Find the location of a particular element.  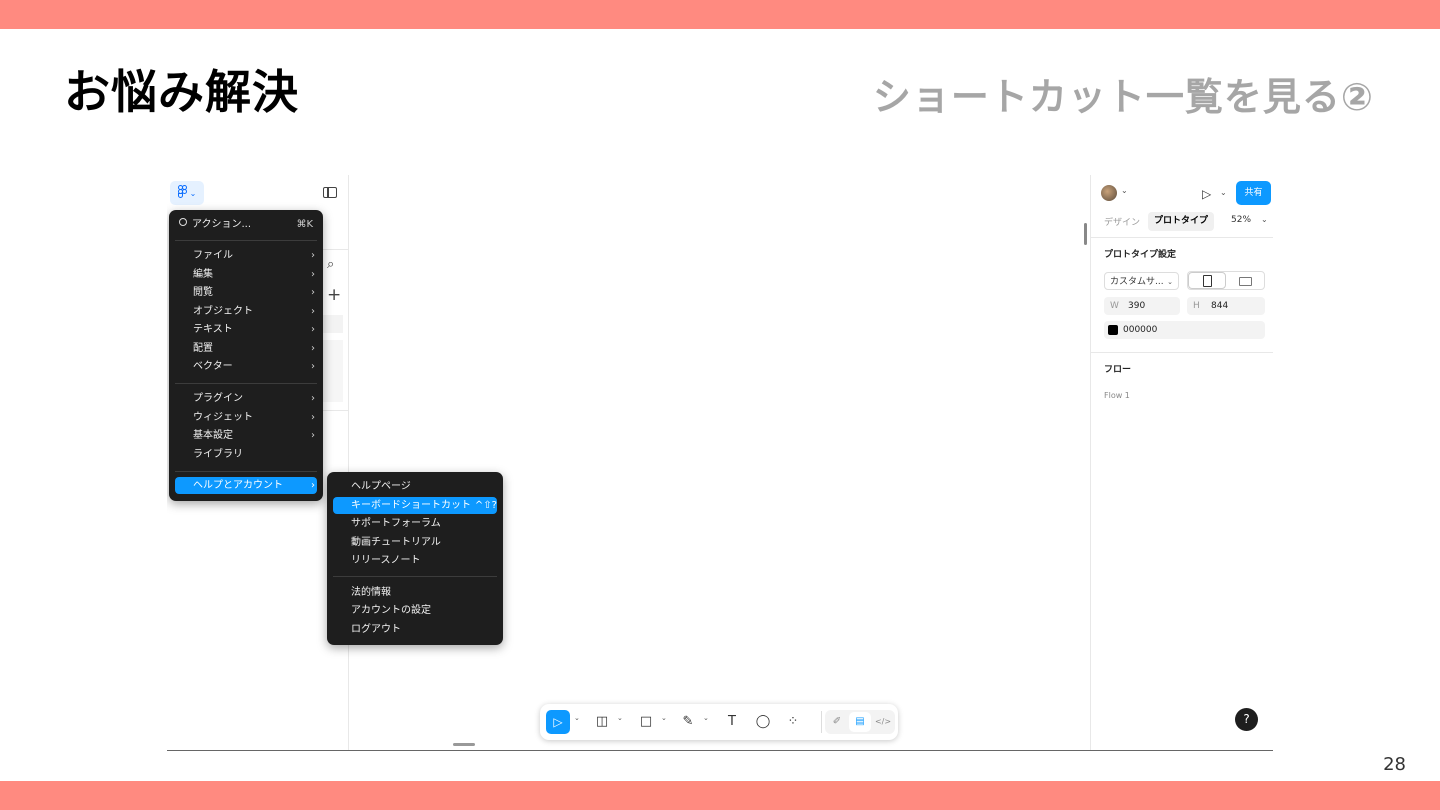

actions-search: アクション... ⌘K is located at coordinates (246, 224).